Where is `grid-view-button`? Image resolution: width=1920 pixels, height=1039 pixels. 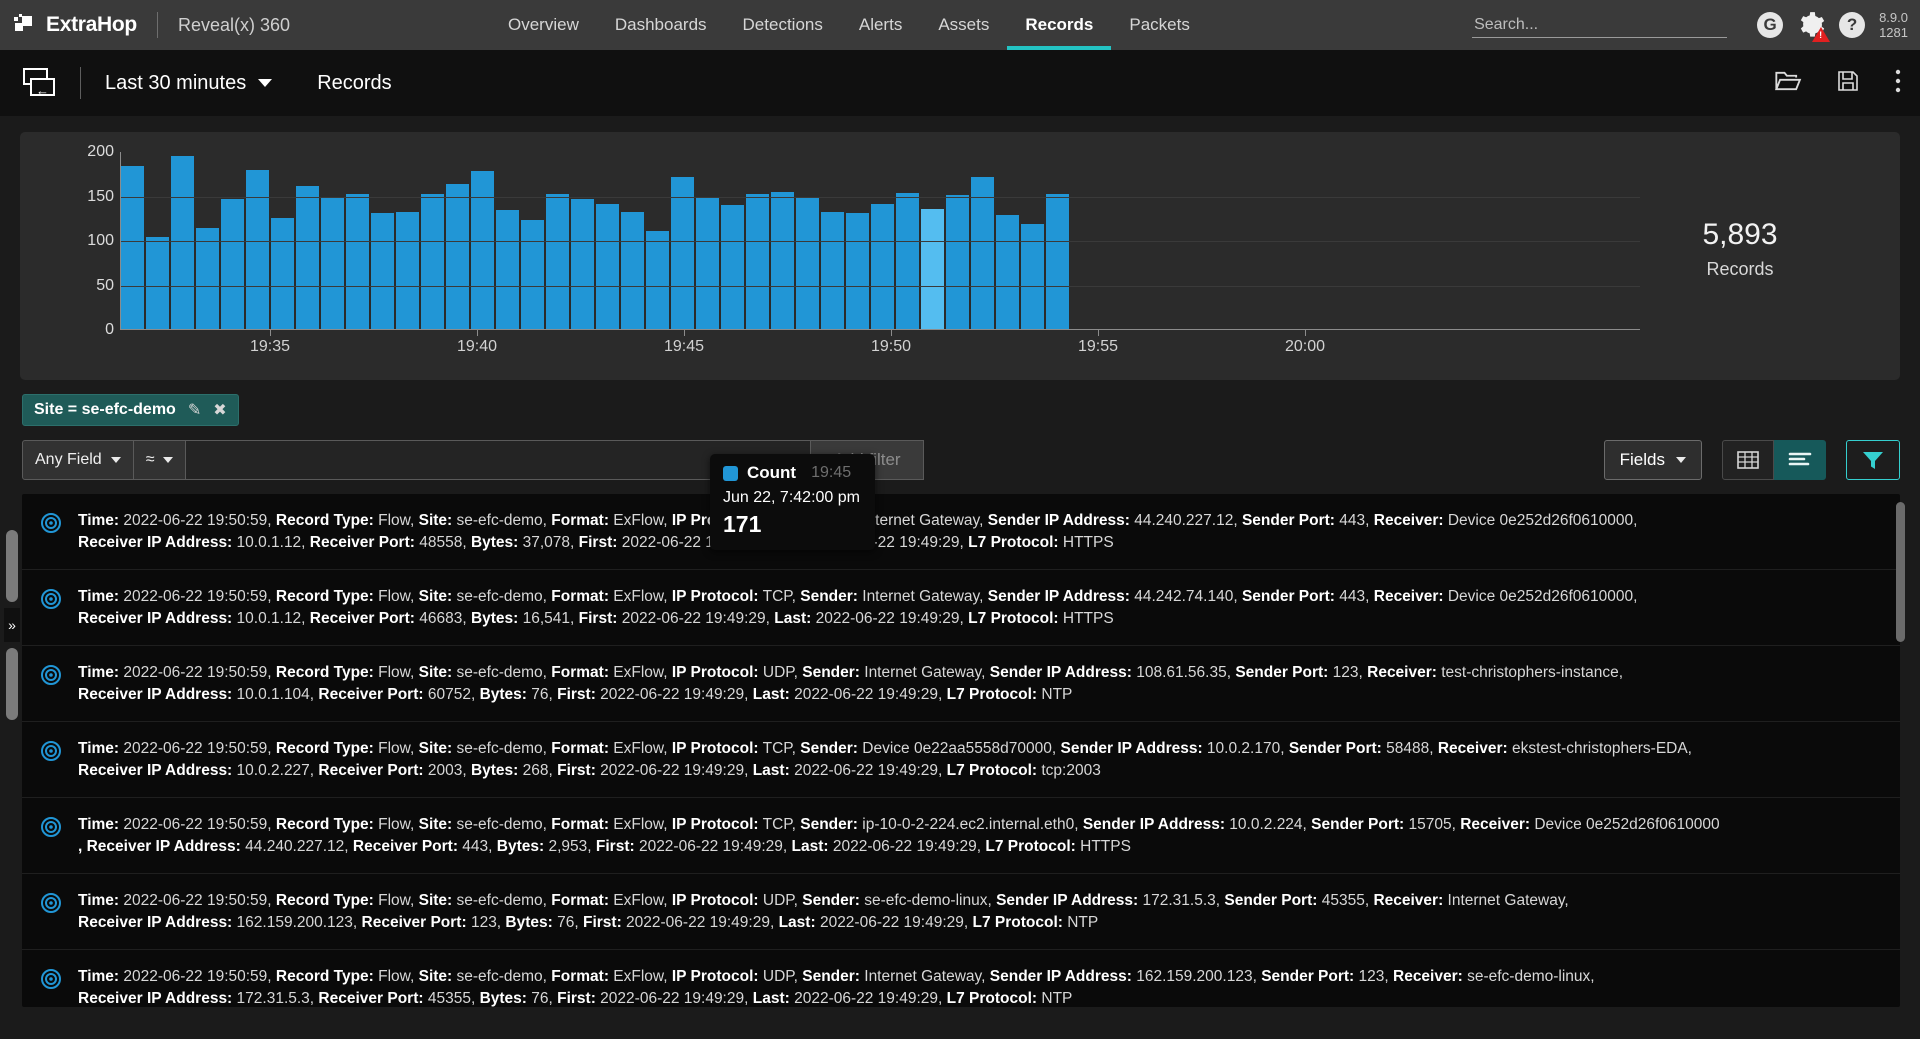 grid-view-button is located at coordinates (1748, 460).